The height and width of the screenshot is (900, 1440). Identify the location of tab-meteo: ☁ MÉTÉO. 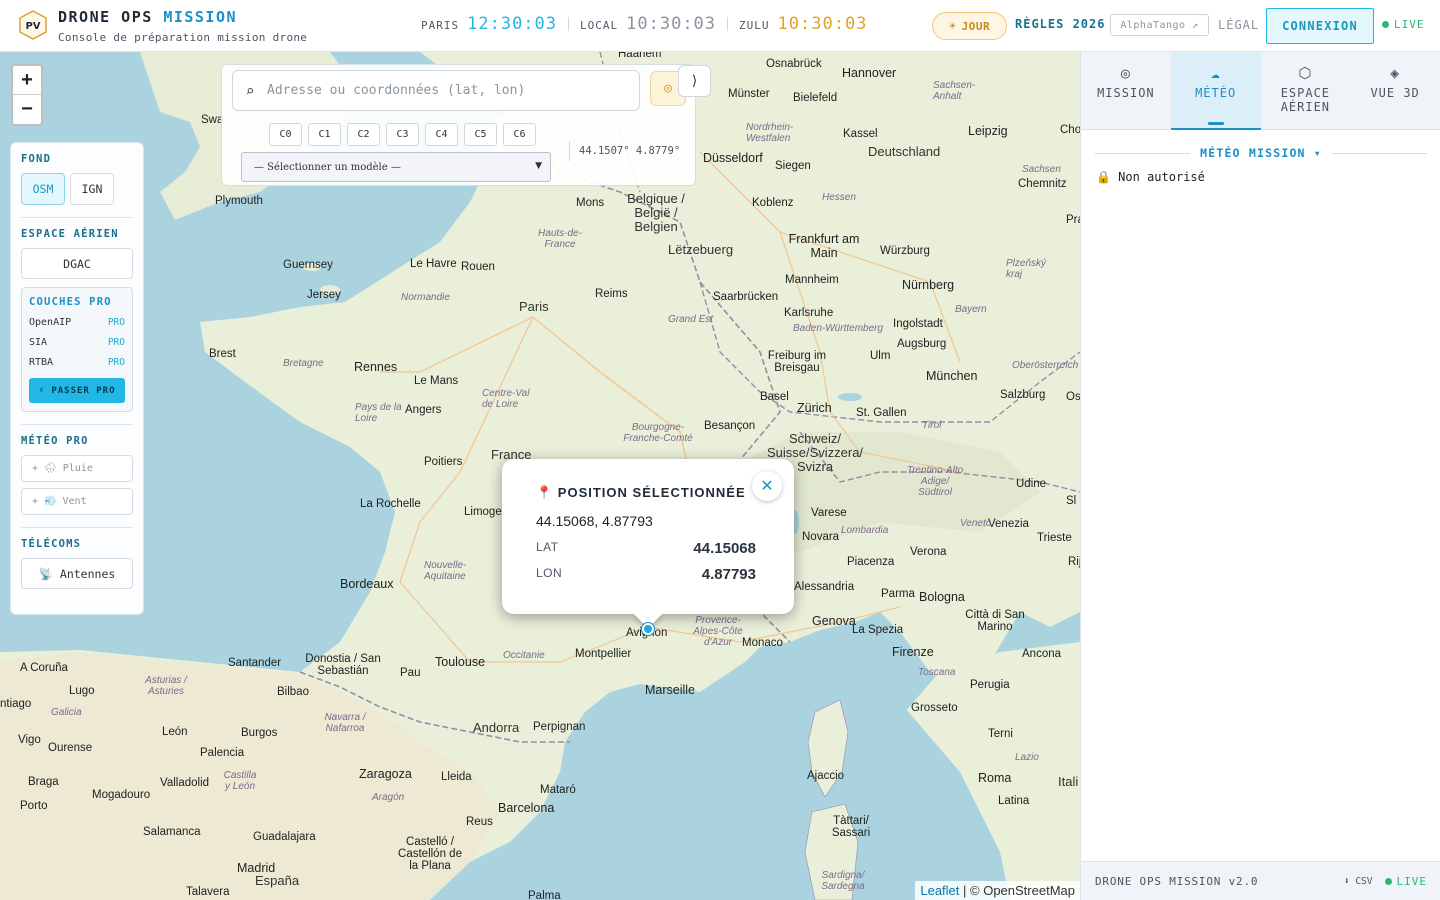
(1215, 91).